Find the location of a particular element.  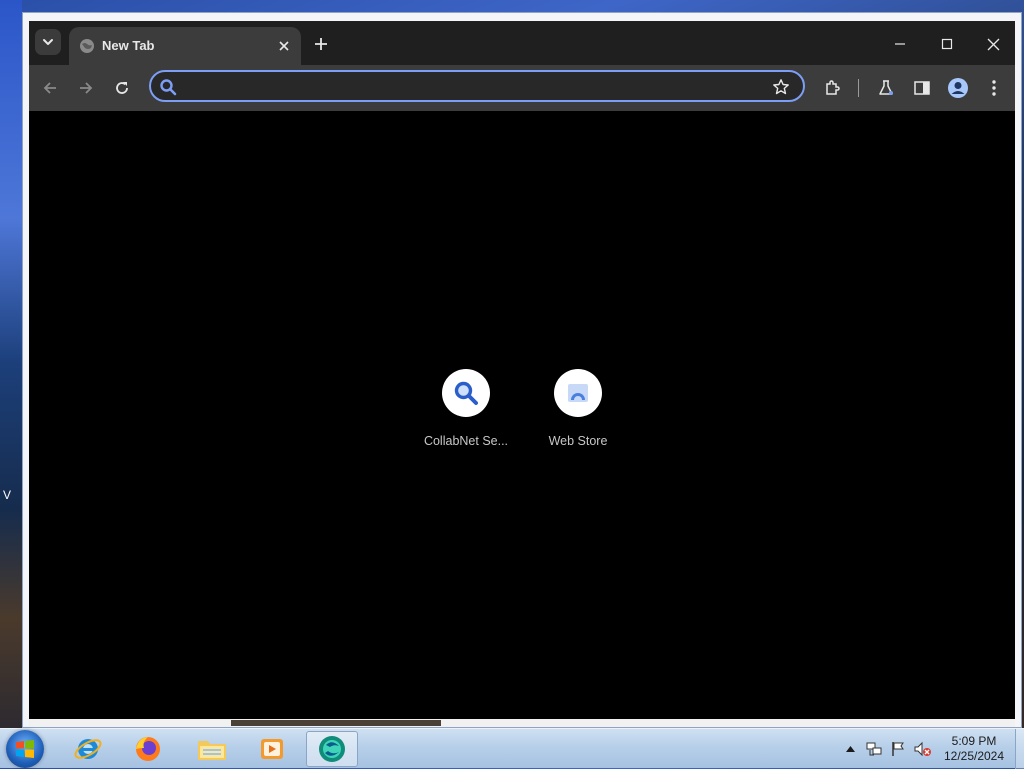

taskbar-media-player is located at coordinates (272, 749).